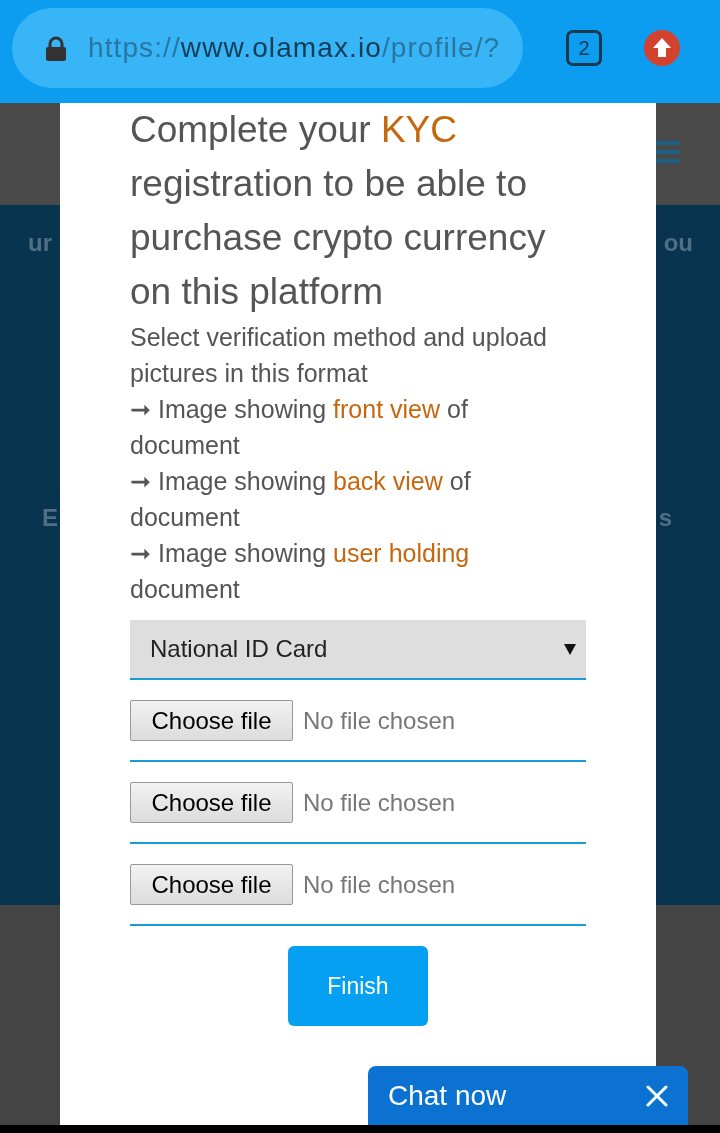 The height and width of the screenshot is (1133, 720). I want to click on lock-icon, so click(56, 48).